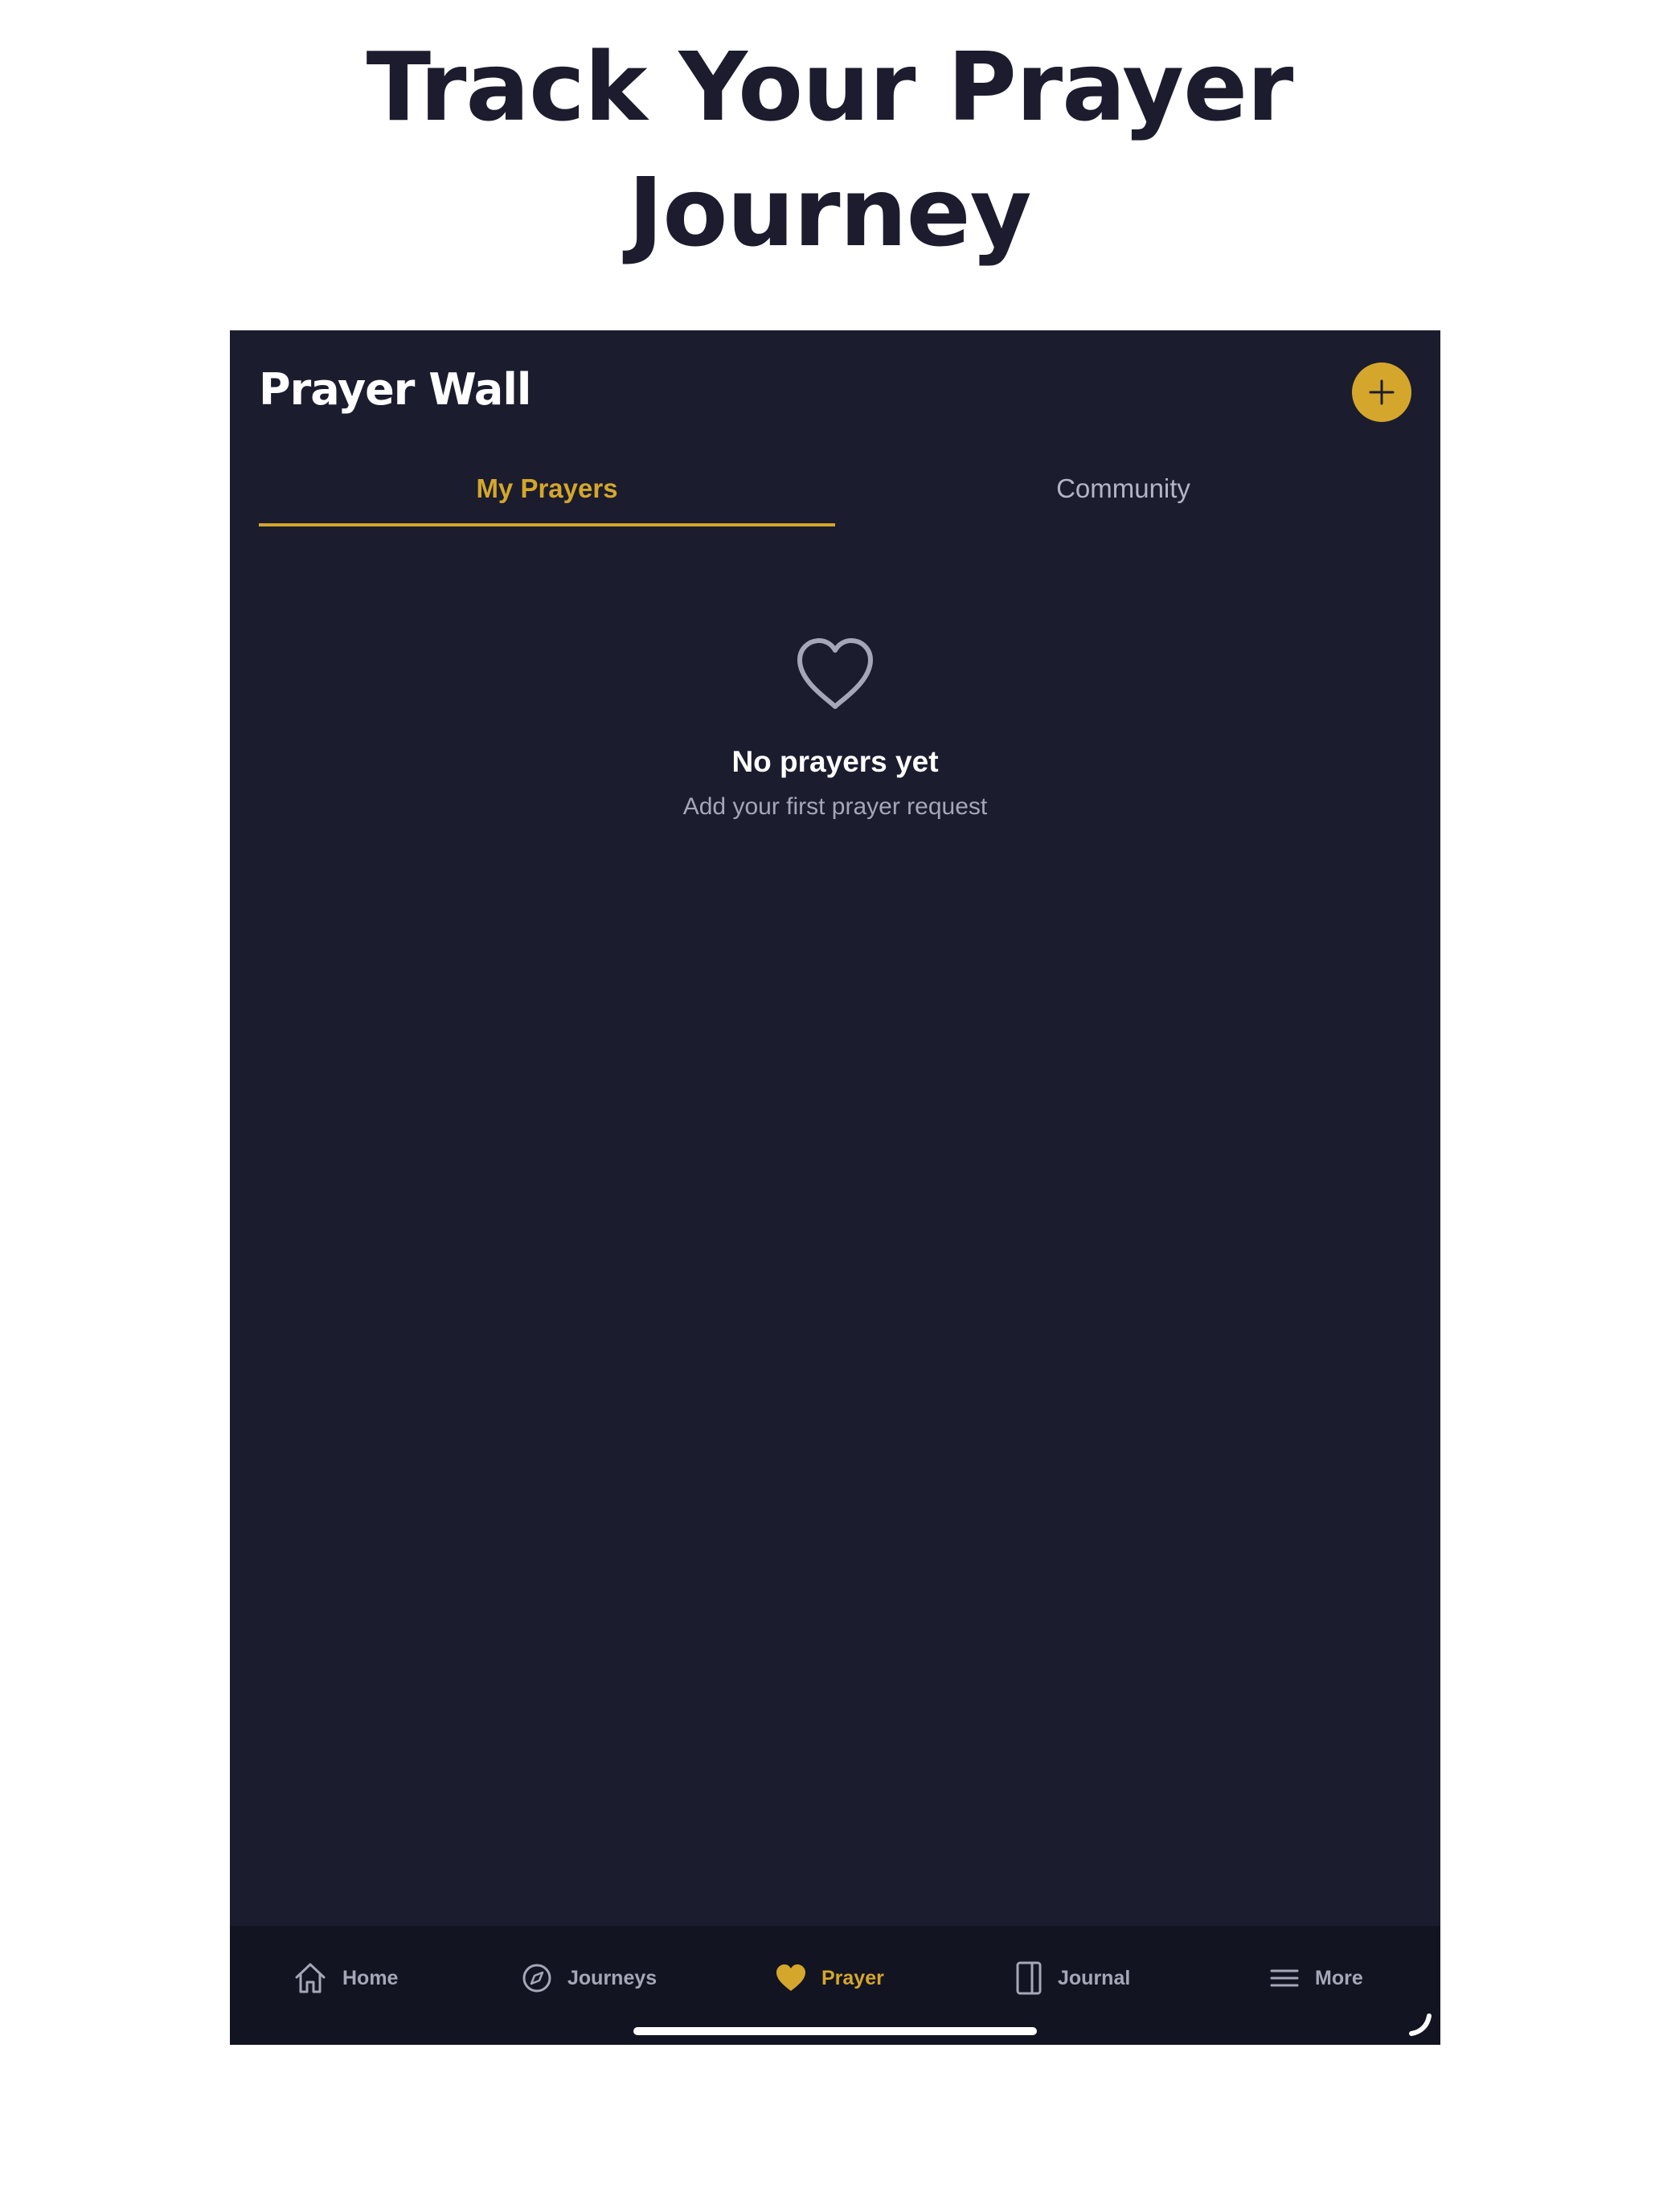 Image resolution: width=1659 pixels, height=2212 pixels. I want to click on tabbar-item-home: Home, so click(345, 1978).